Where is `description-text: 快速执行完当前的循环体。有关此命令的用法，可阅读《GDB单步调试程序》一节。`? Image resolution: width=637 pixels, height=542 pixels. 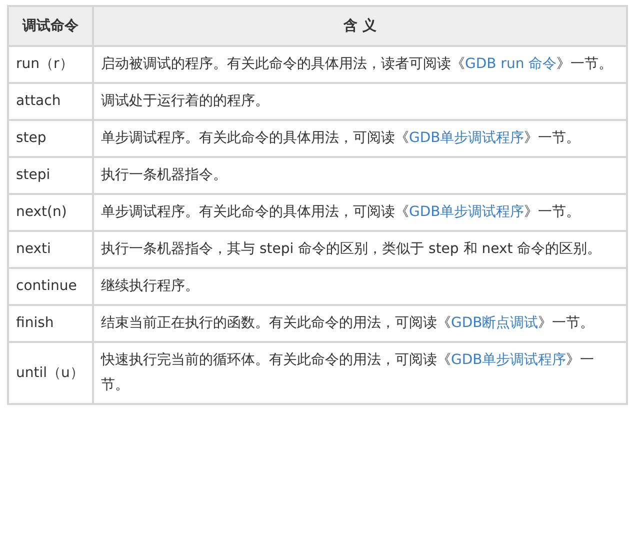 description-text: 快速执行完当前的循环体。有关此命令的用法，可阅读《GDB单步调试程序》一节。 is located at coordinates (347, 372).